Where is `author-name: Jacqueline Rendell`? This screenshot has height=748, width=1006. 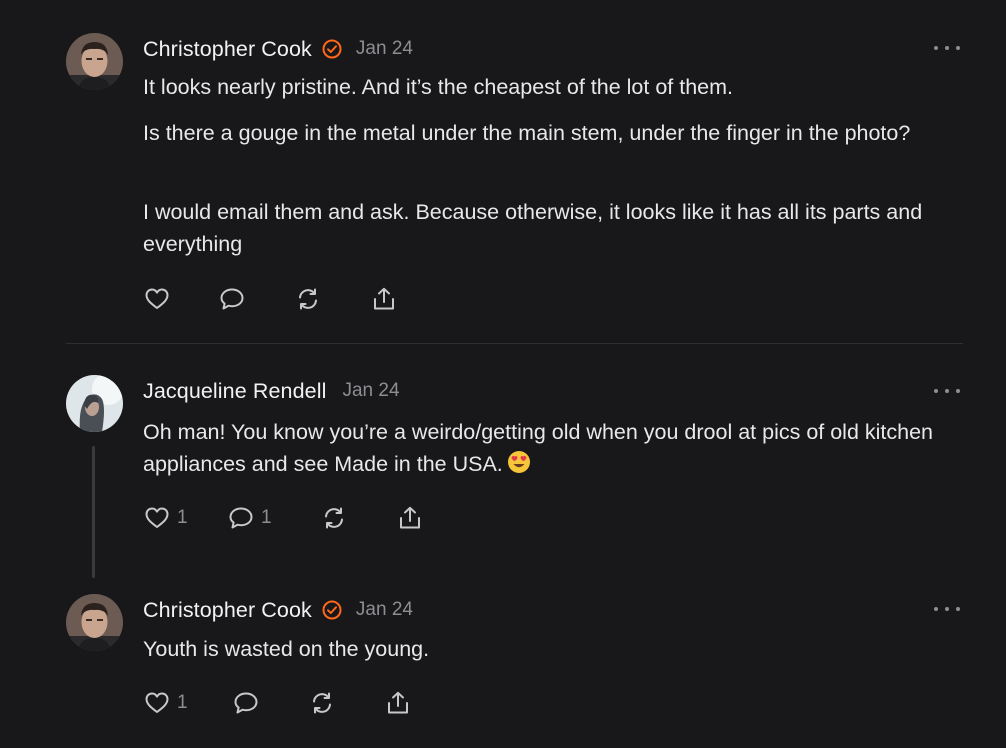 author-name: Jacqueline Rendell is located at coordinates (234, 391).